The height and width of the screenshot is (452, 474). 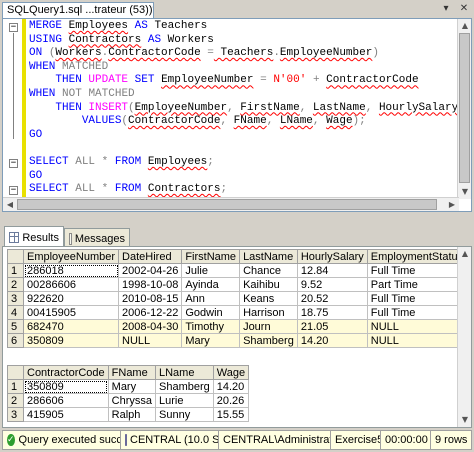 What do you see at coordinates (34, 236) in the screenshot?
I see `tab-results: Results` at bounding box center [34, 236].